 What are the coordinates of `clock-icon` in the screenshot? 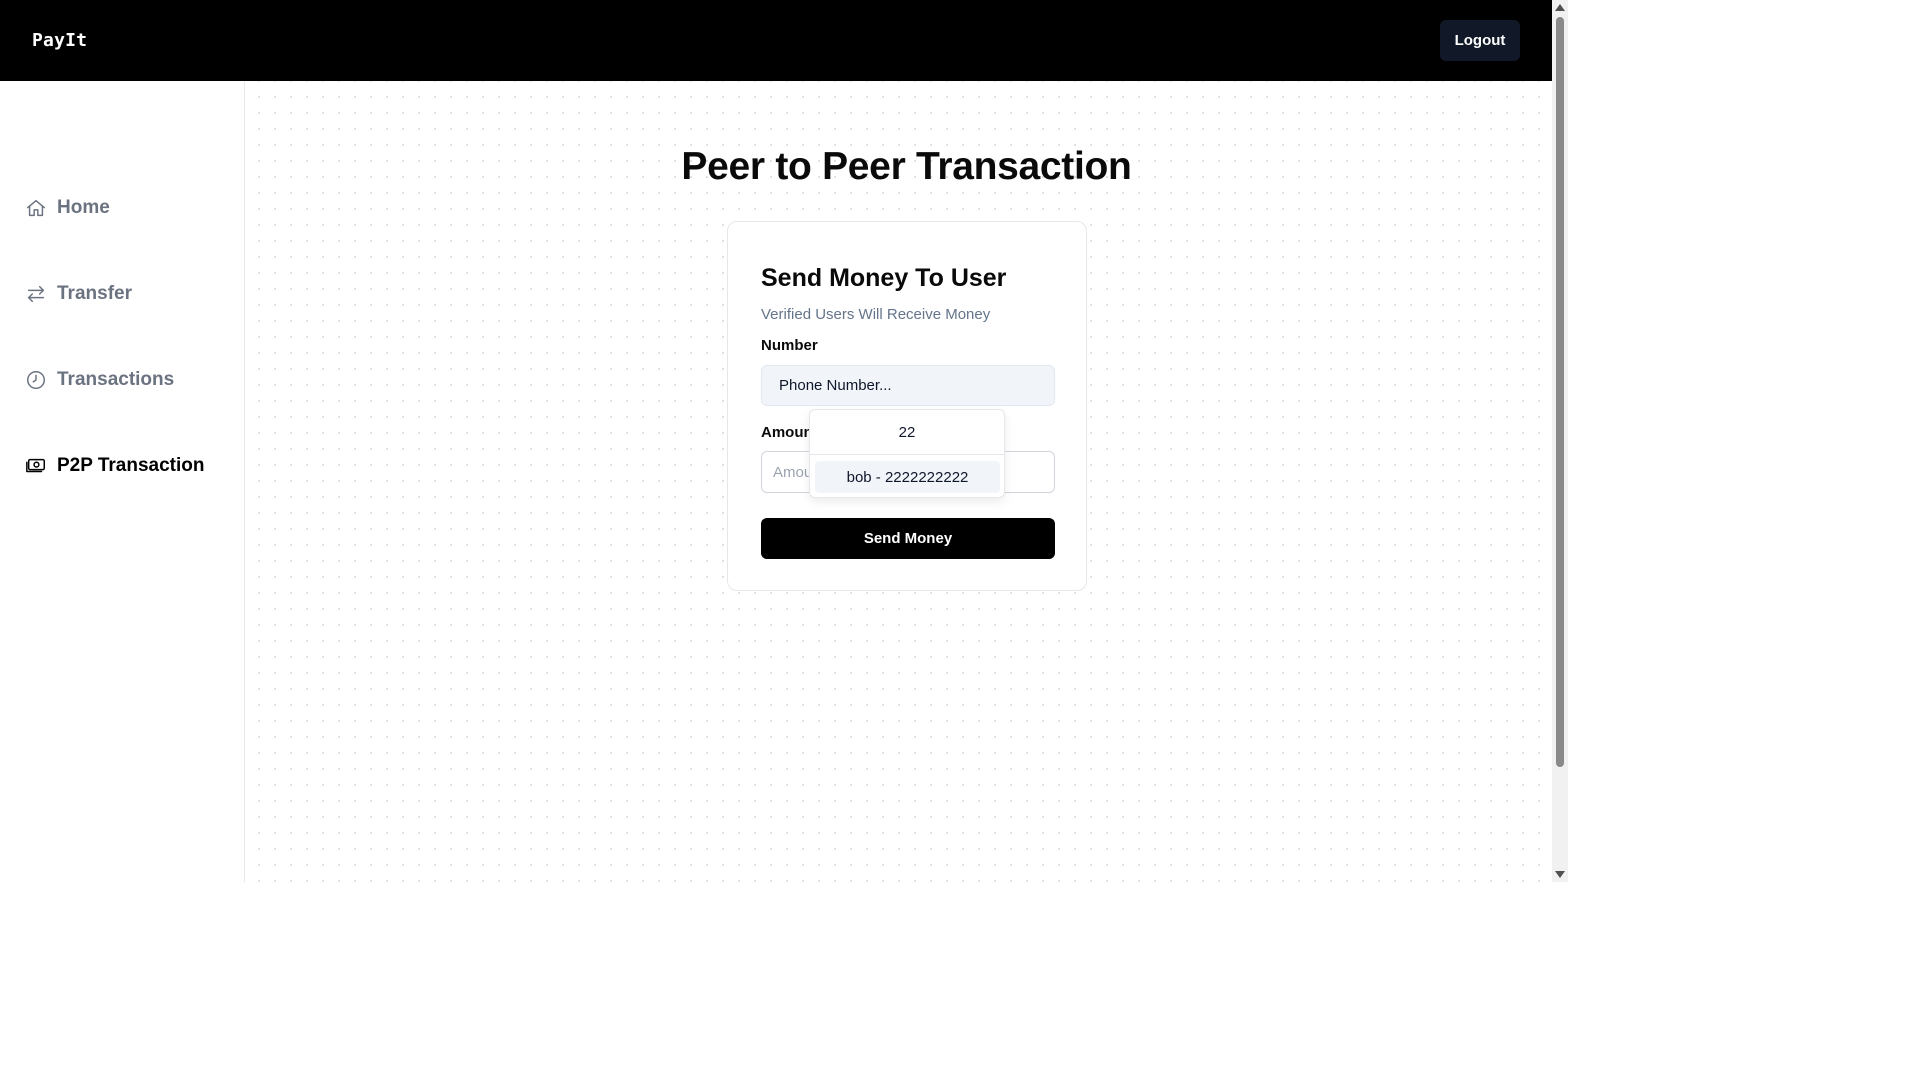 It's located at (36, 380).